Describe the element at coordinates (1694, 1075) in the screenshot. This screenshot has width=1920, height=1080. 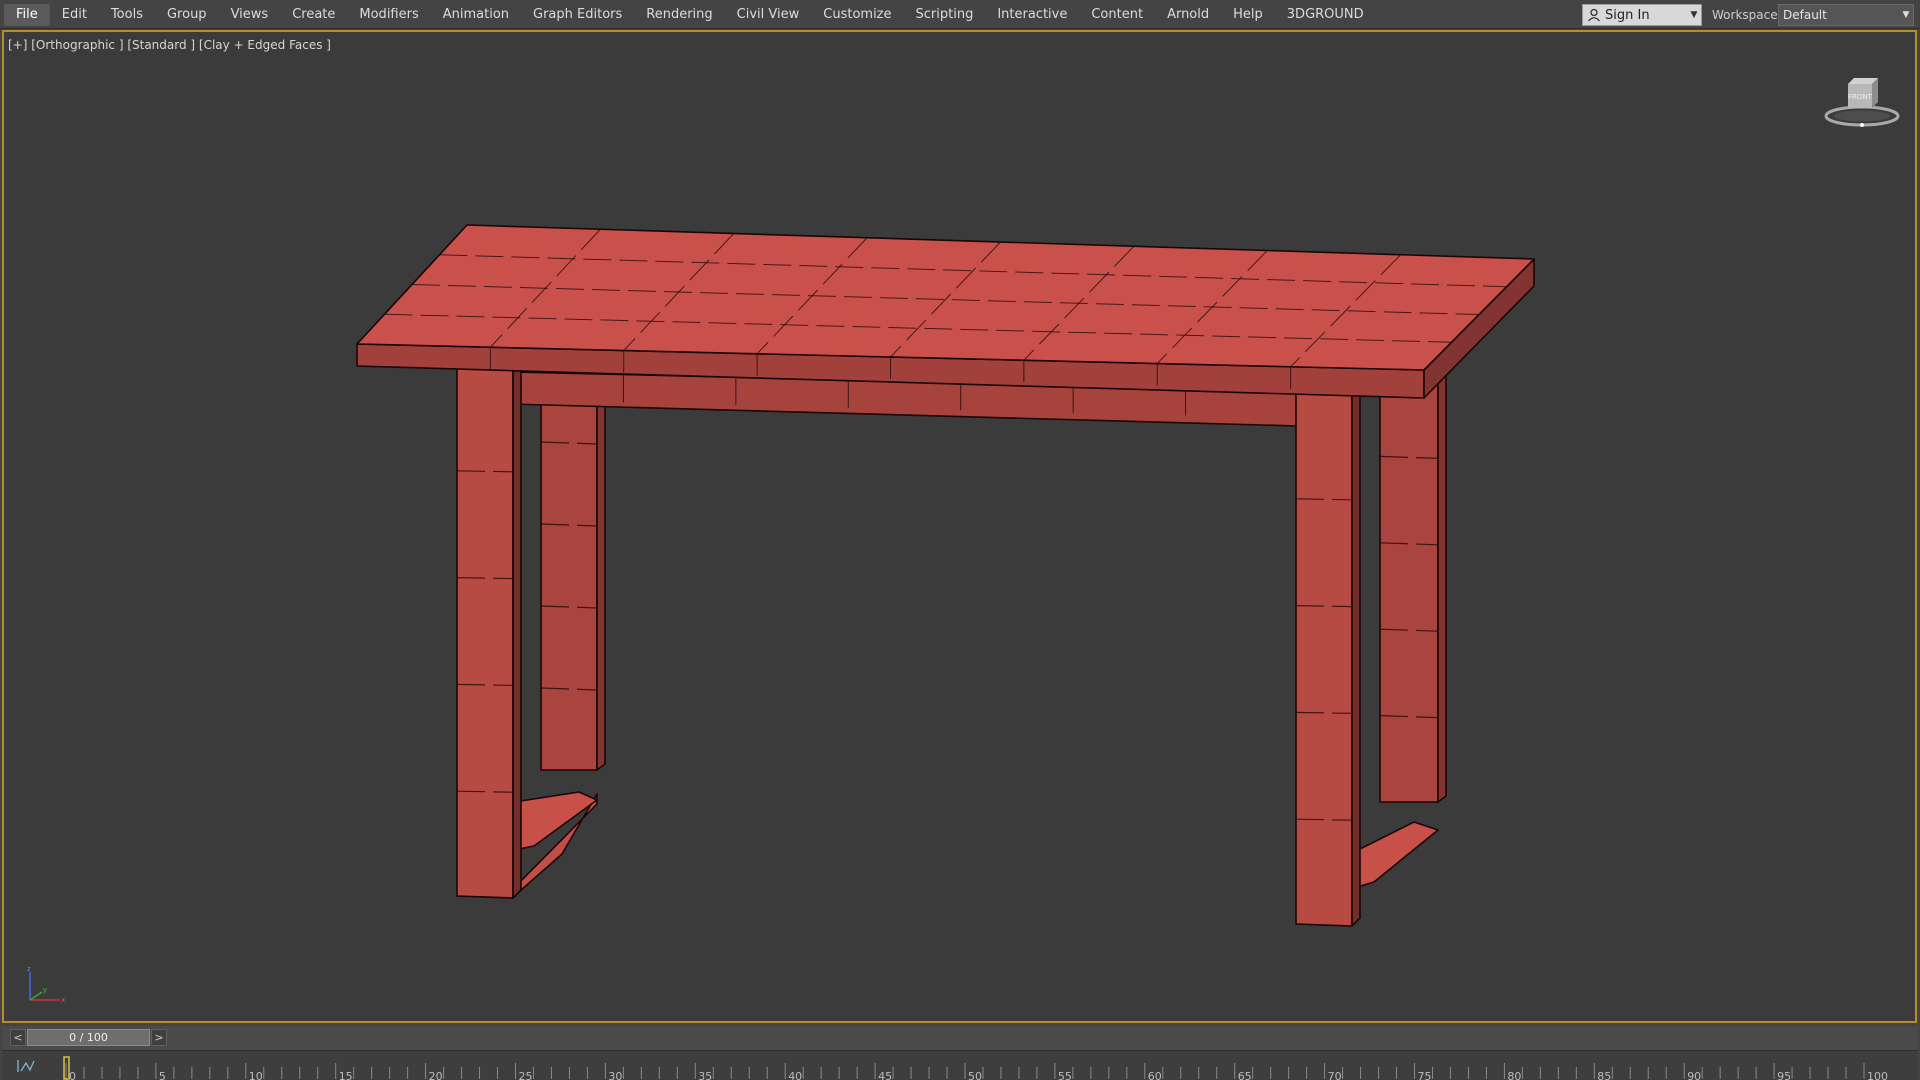
I see `frame-tick-label: 90` at that location.